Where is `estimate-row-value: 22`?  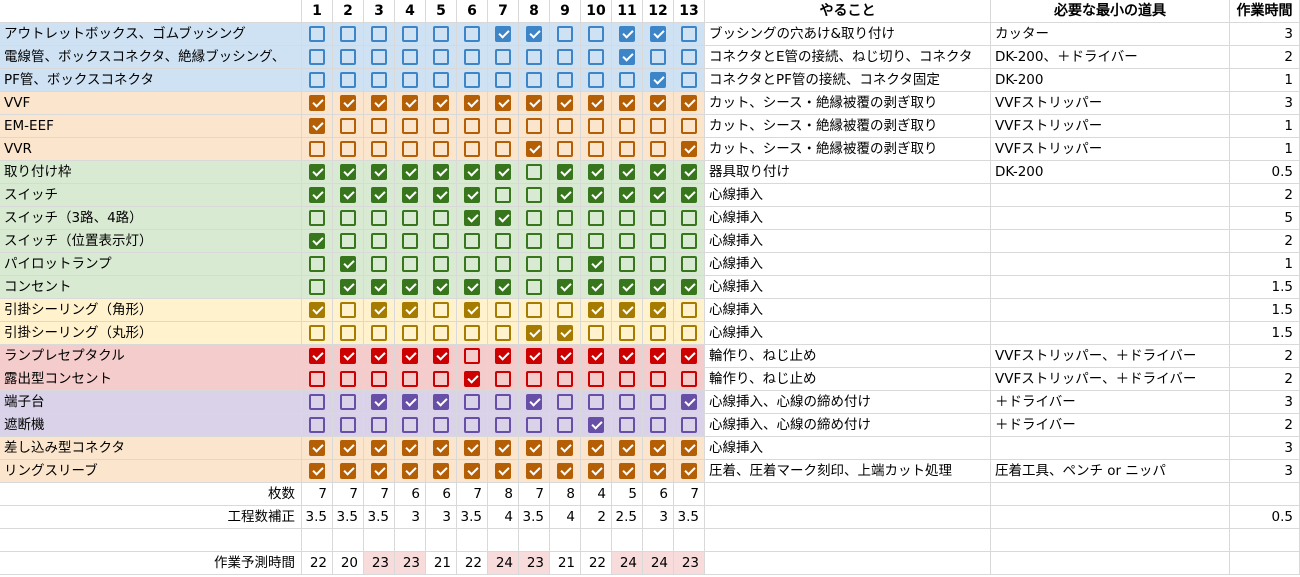
estimate-row-value: 22 is located at coordinates (317, 563).